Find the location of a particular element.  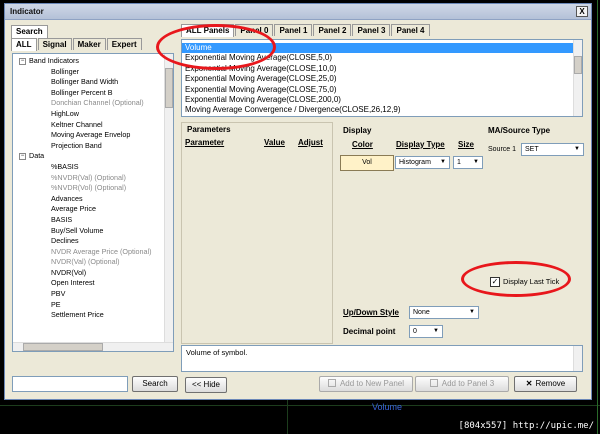

tree-item-label: Bollinger is located at coordinates (65, 71).